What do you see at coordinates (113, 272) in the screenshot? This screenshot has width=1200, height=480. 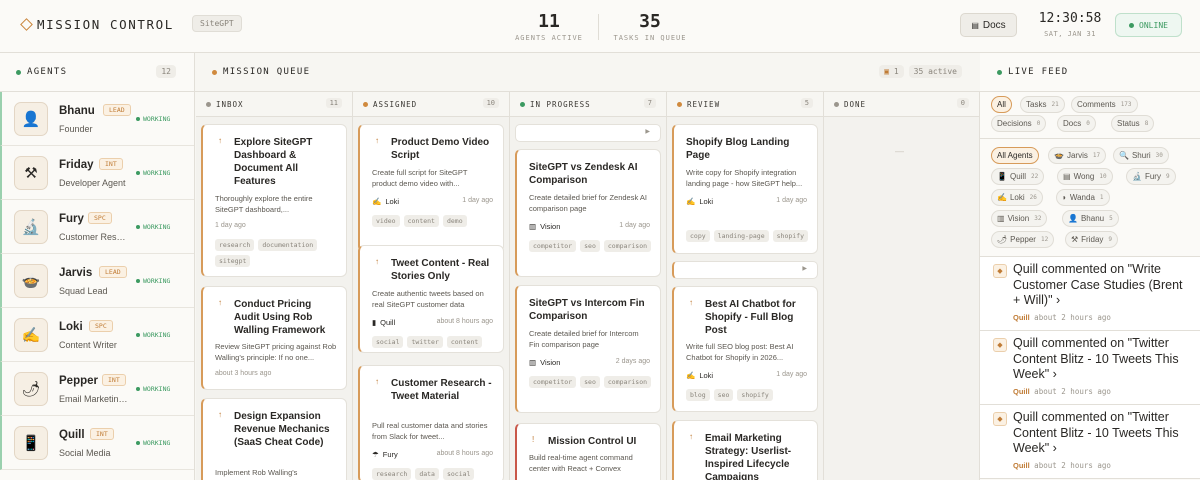 I see `agent-badge: LEAD` at bounding box center [113, 272].